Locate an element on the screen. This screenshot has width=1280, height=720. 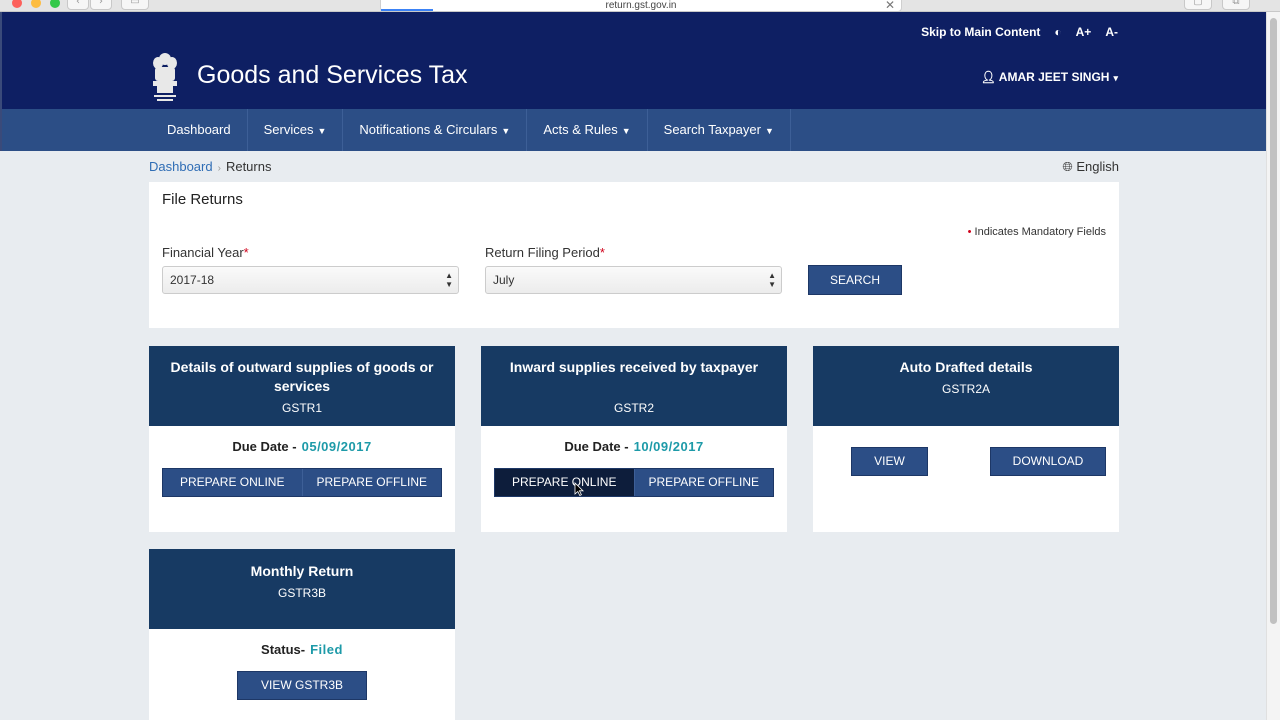
action-button-group: PREPARE ONLINE PREPARE OFFLINE is located at coordinates (634, 482).